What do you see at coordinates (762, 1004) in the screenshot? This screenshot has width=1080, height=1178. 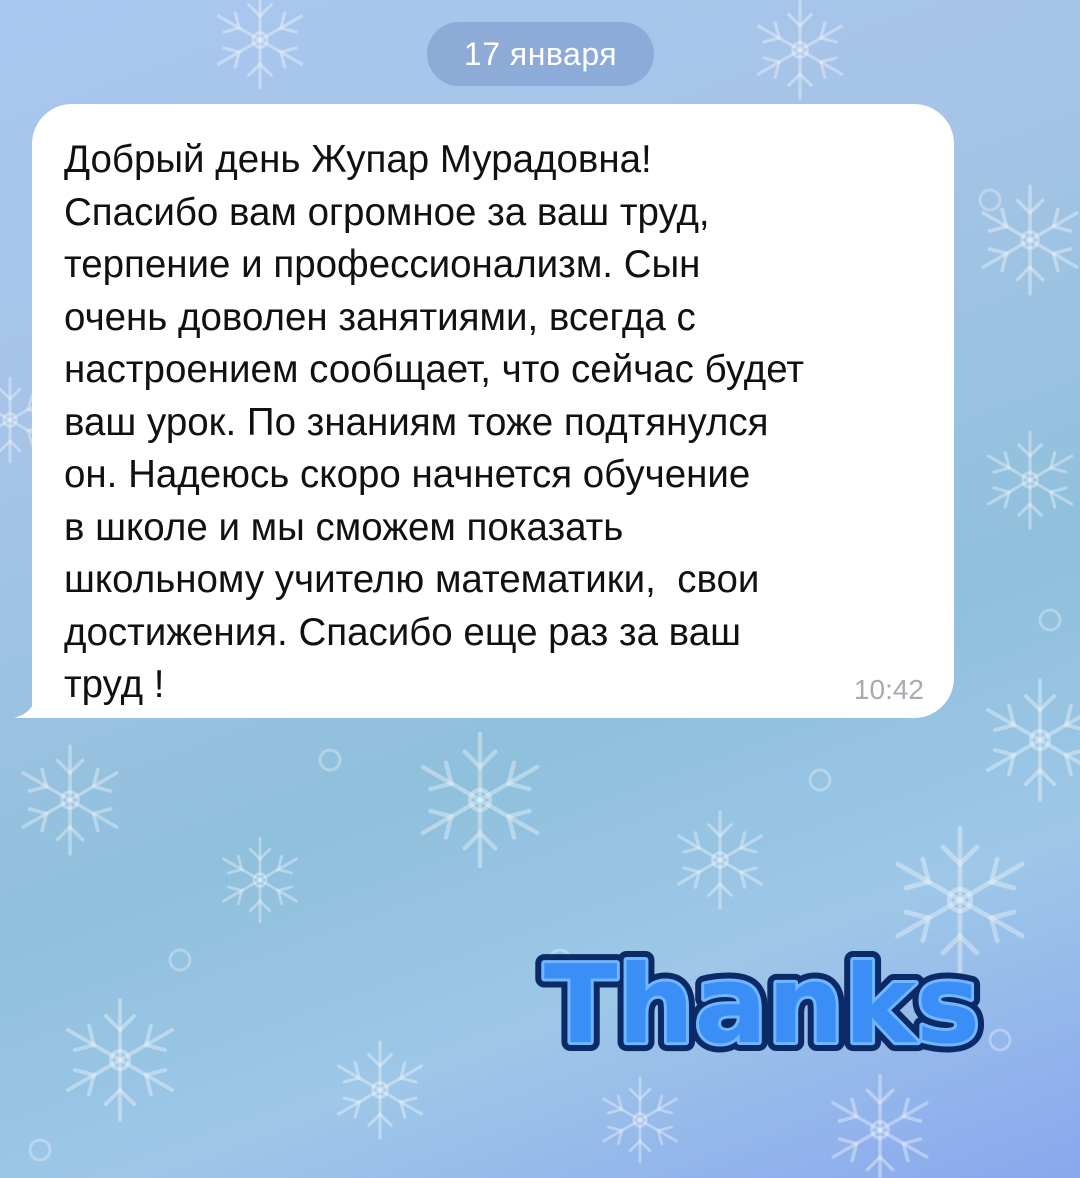 I see `sticker-text: Thanks` at bounding box center [762, 1004].